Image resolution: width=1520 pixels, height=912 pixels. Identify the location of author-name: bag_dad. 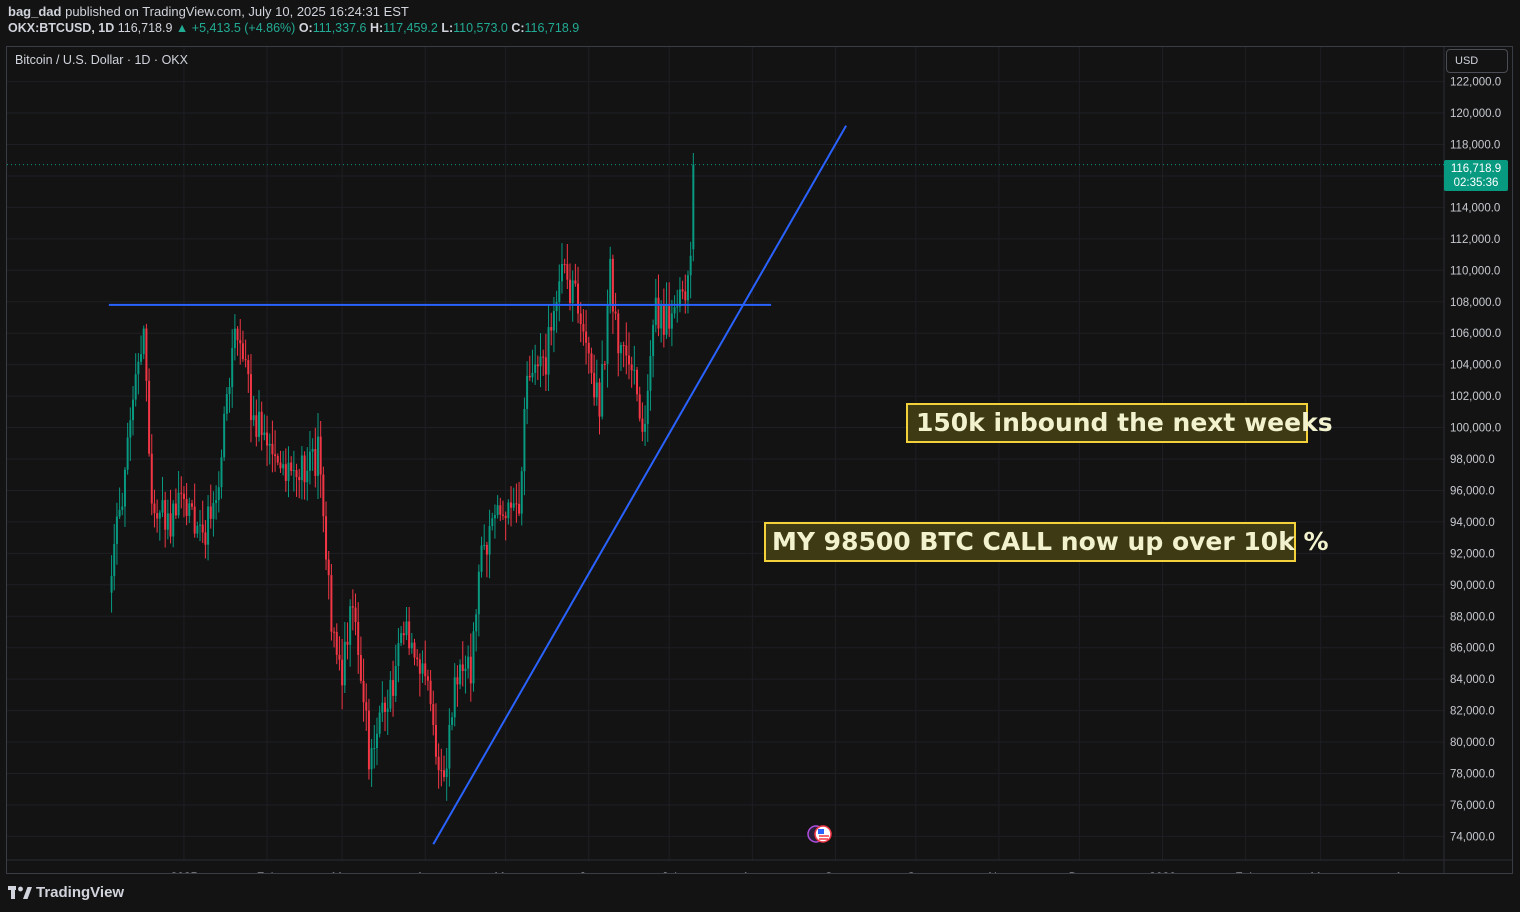
(34, 11).